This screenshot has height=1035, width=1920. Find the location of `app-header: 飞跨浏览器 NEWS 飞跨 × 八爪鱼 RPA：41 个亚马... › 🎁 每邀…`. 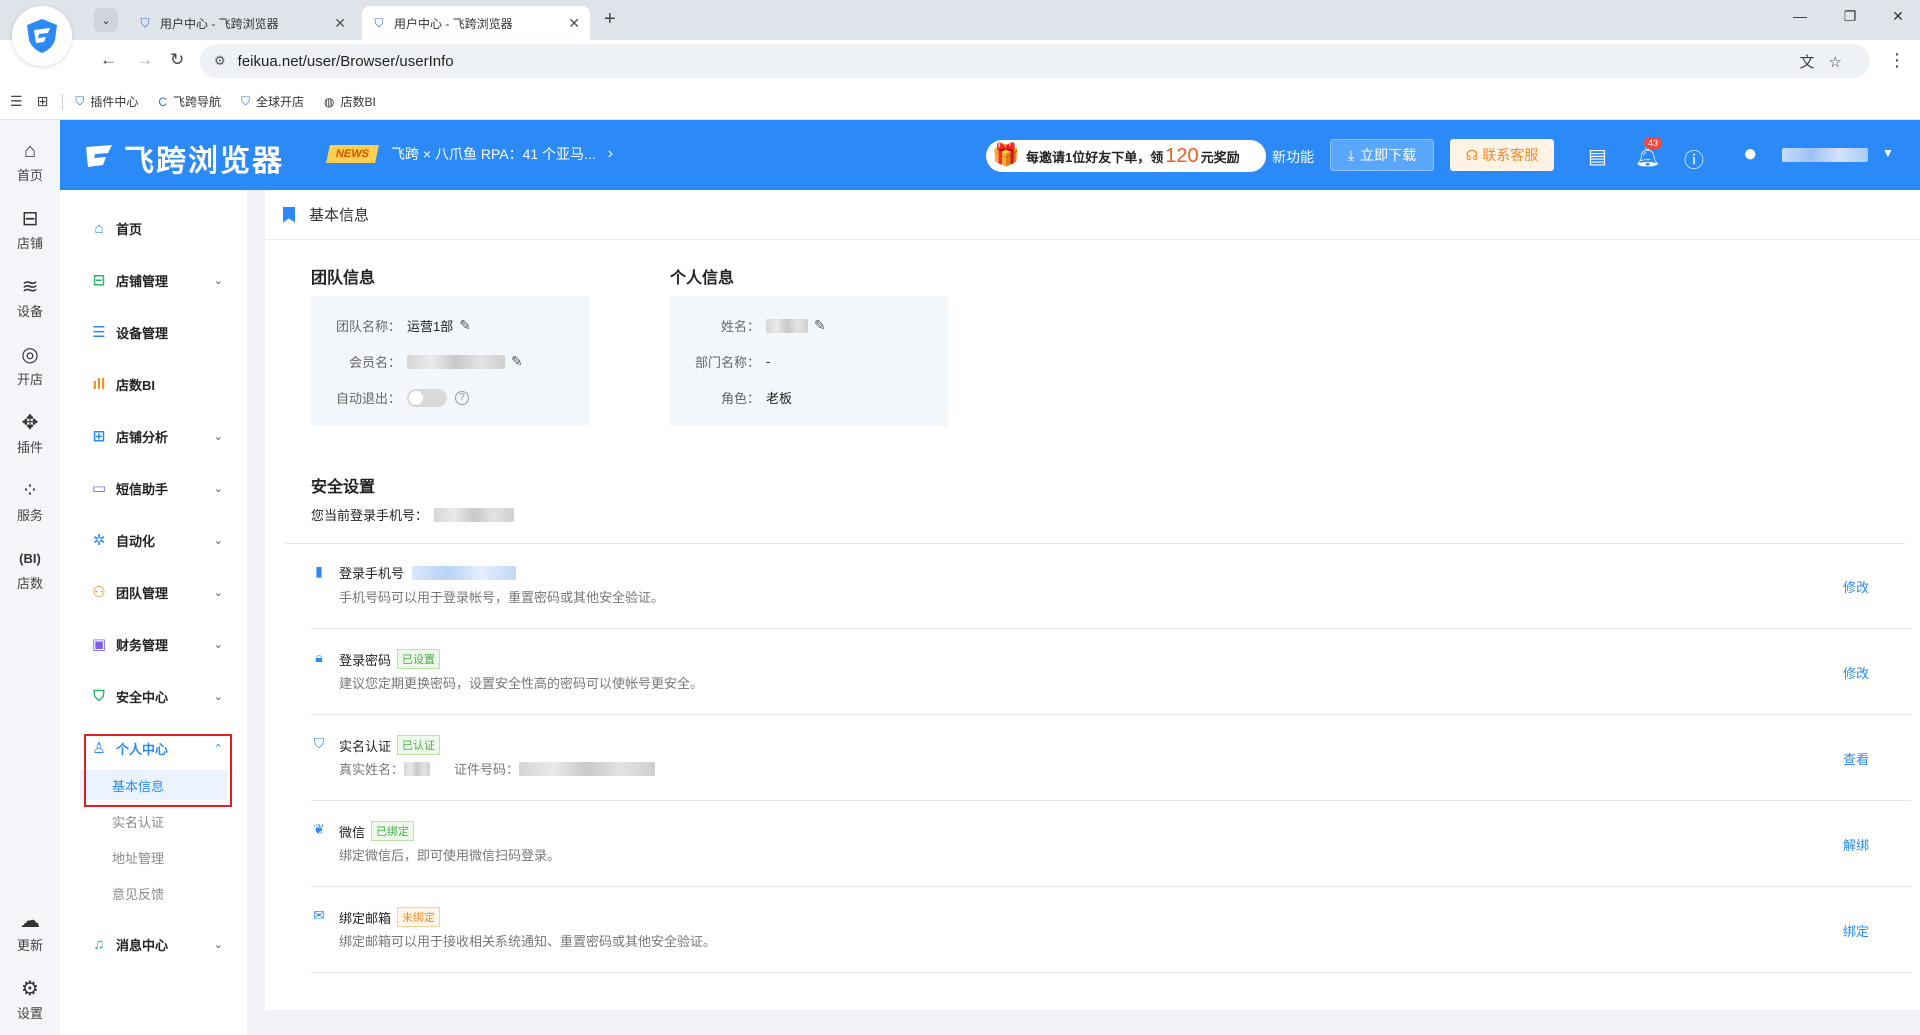

app-header: 飞跨浏览器 NEWS 飞跨 × 八爪鱼 RPA：41 个亚马... › 🎁 每邀… is located at coordinates (990, 155).